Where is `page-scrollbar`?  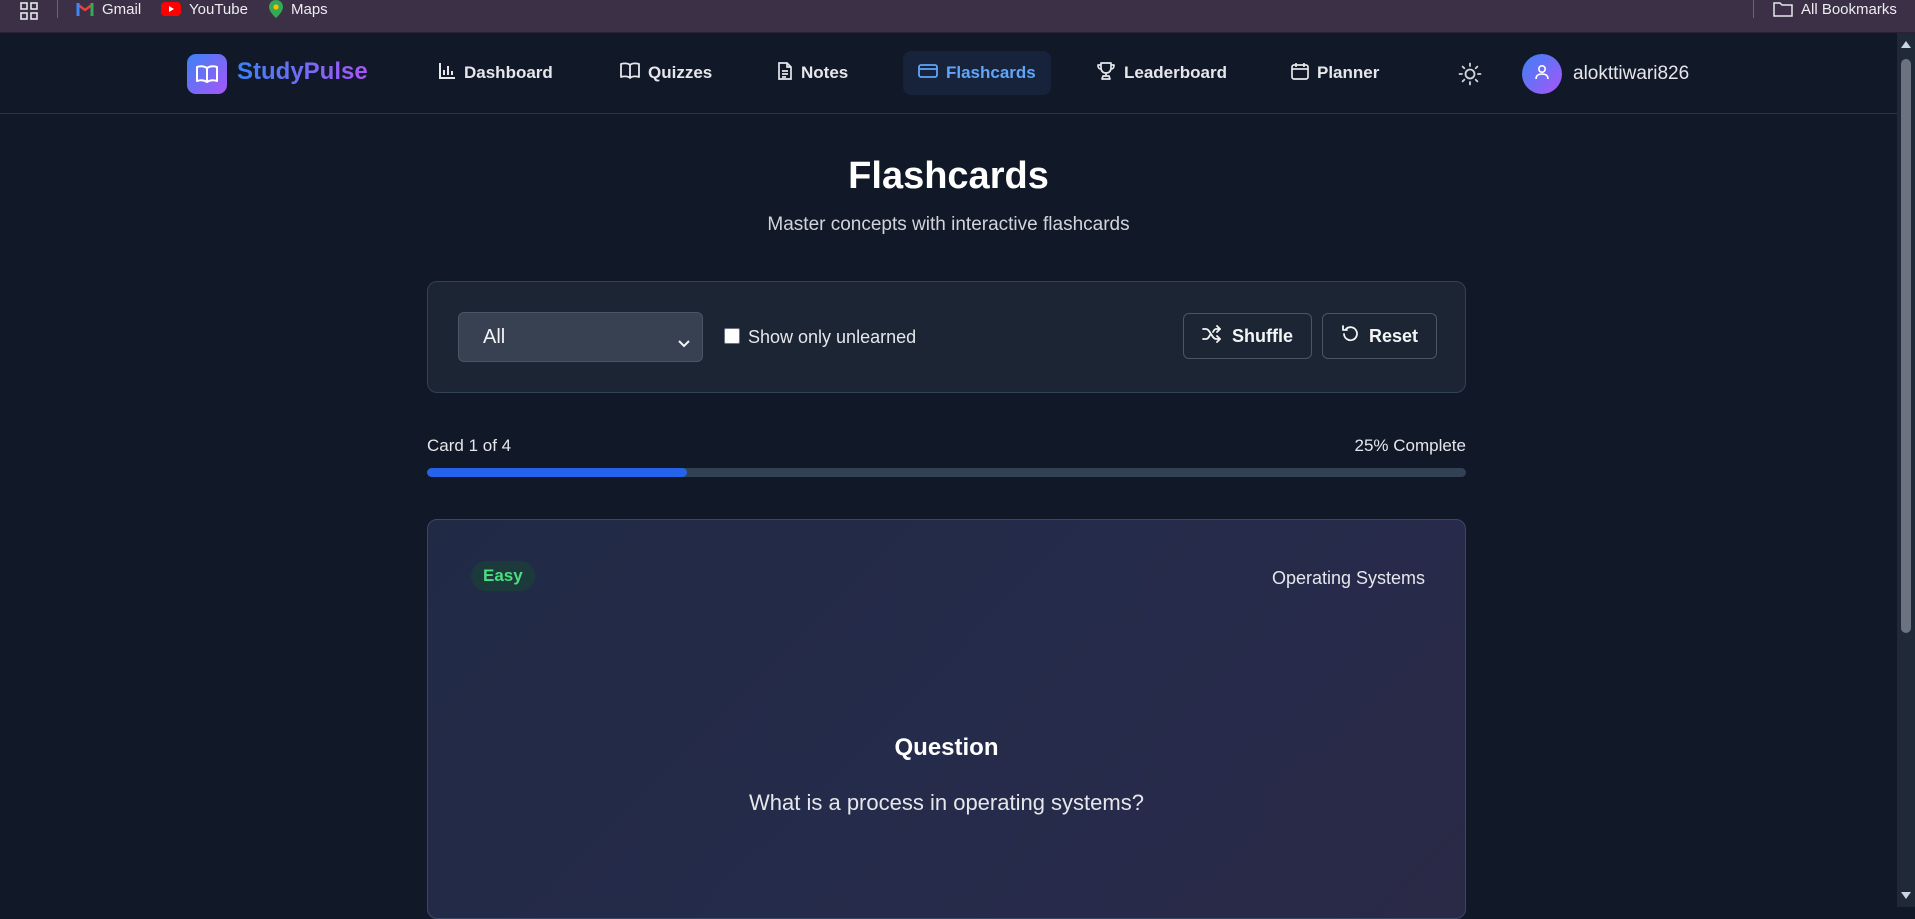
page-scrollbar is located at coordinates (1906, 470).